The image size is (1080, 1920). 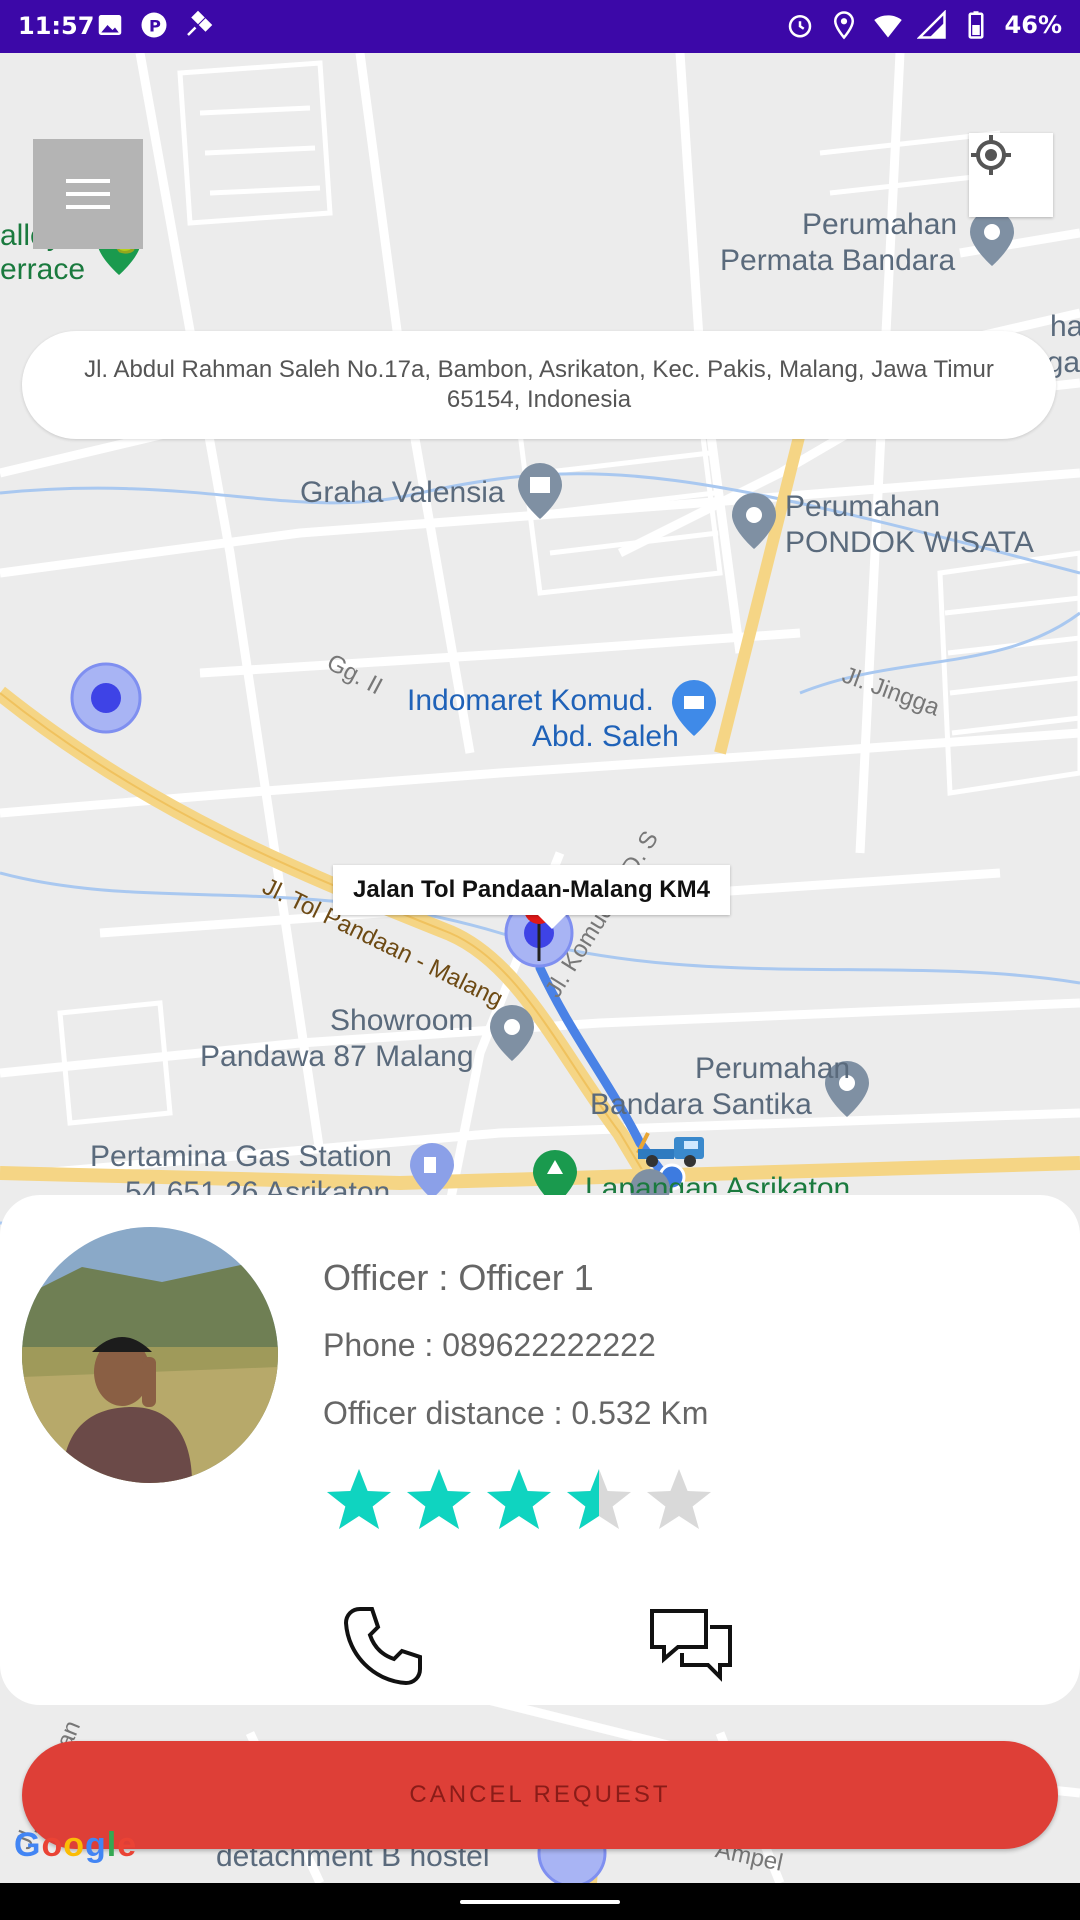 I want to click on satellite-icon, so click(x=200, y=23).